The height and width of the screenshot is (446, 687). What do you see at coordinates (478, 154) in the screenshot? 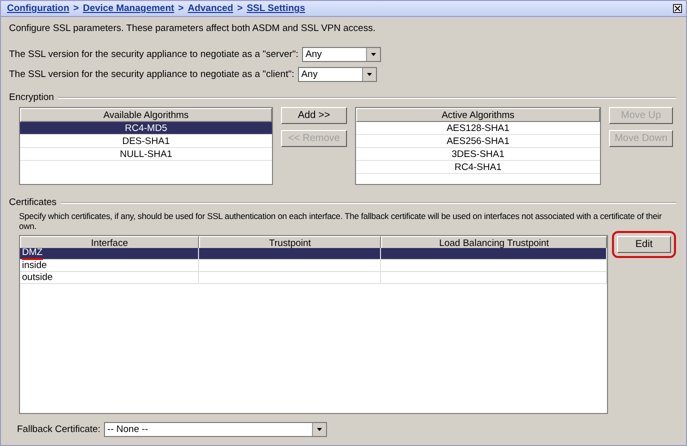
I see `list-item: 3DES-SHA1` at bounding box center [478, 154].